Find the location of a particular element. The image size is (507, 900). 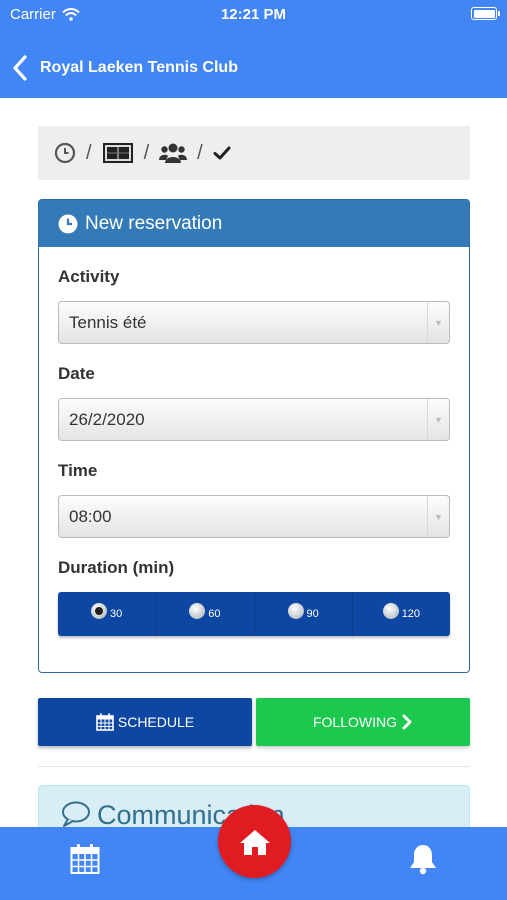

panel-heading: New reservation is located at coordinates (254, 223).